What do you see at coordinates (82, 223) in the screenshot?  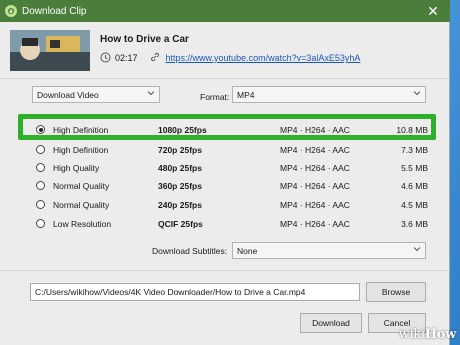 I see `quality-label: Low Resolution` at bounding box center [82, 223].